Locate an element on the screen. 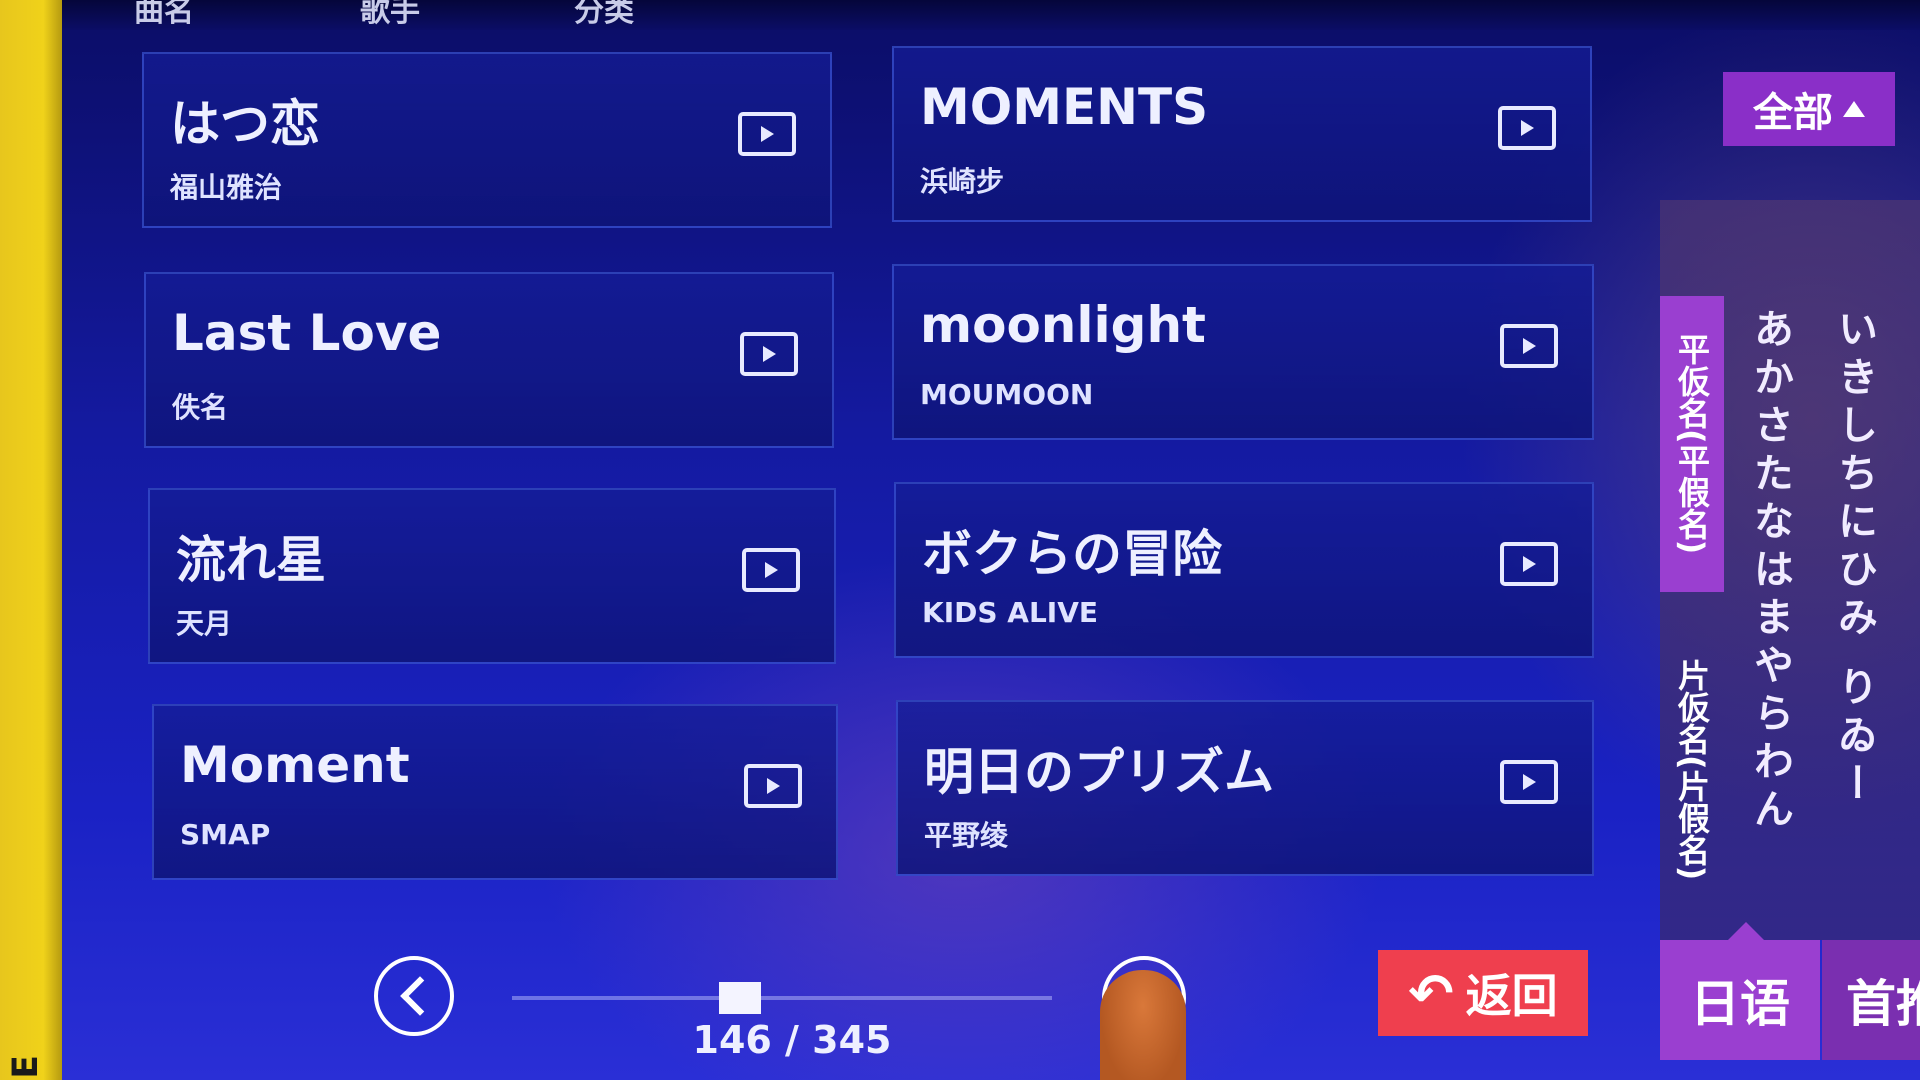 The width and height of the screenshot is (1920, 1080). page-counter: 146 / 345 is located at coordinates (792, 1040).